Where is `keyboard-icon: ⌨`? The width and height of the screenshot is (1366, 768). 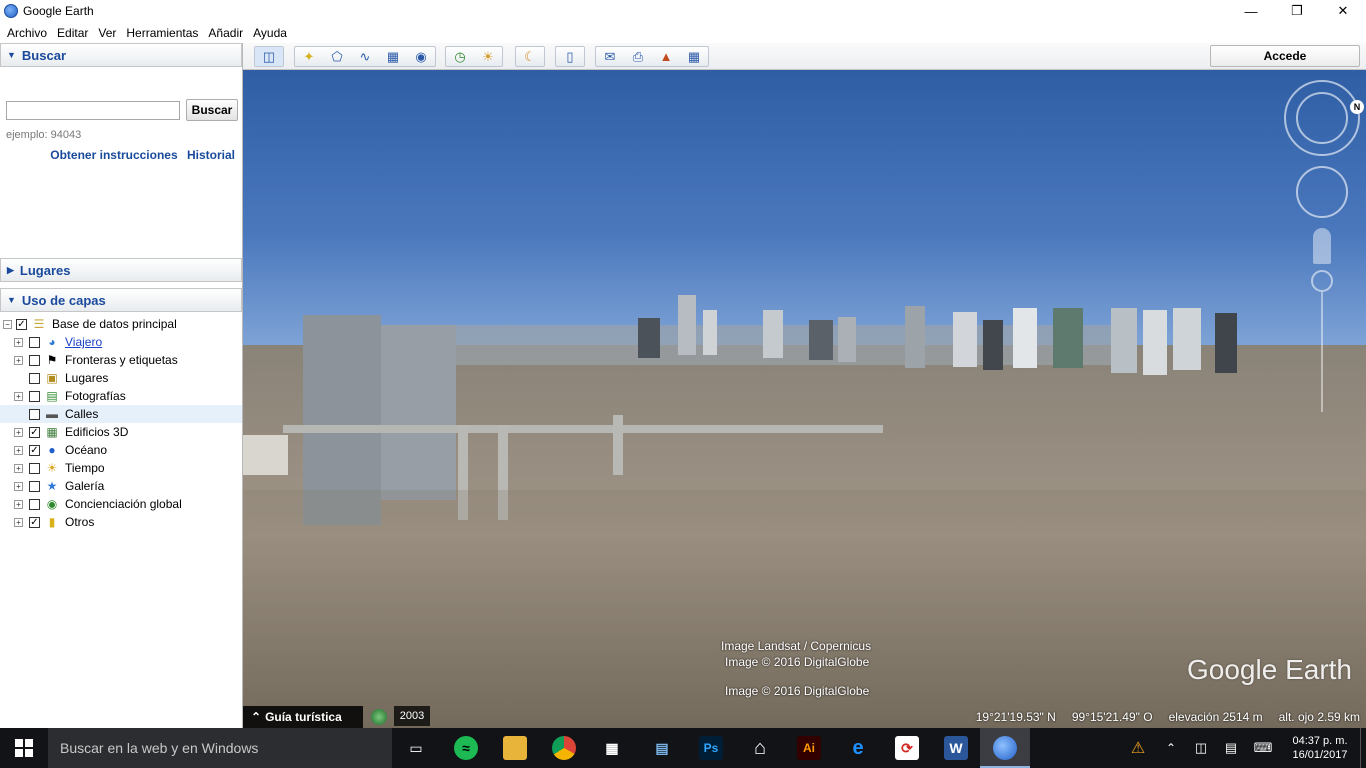 keyboard-icon: ⌨ is located at coordinates (1263, 748).